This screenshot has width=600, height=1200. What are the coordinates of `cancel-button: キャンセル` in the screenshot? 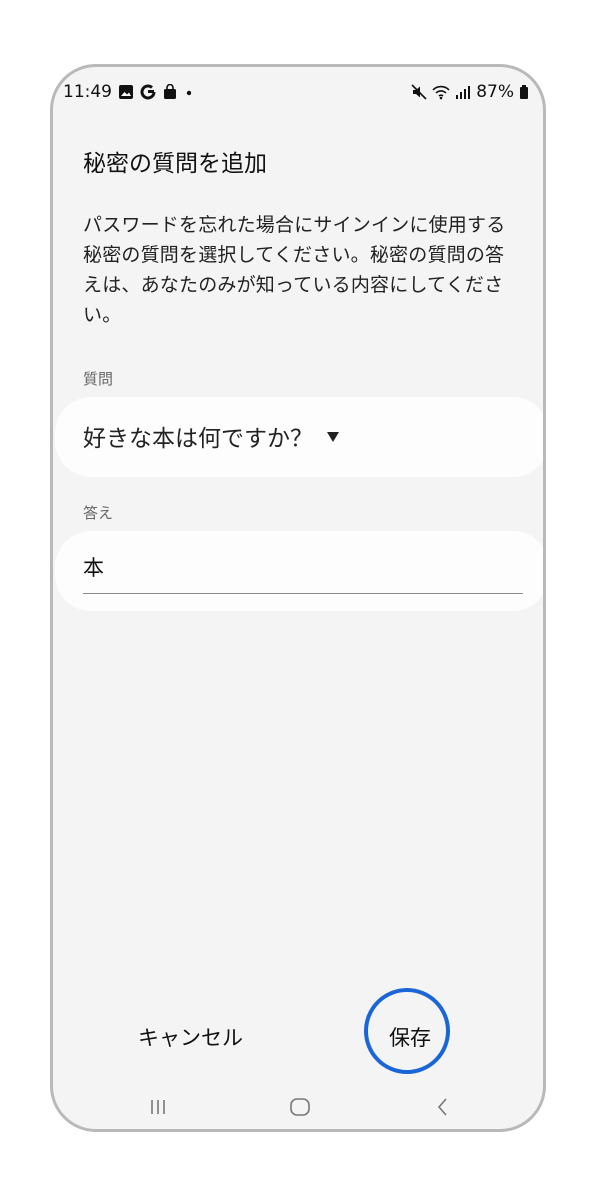 It's located at (190, 1037).